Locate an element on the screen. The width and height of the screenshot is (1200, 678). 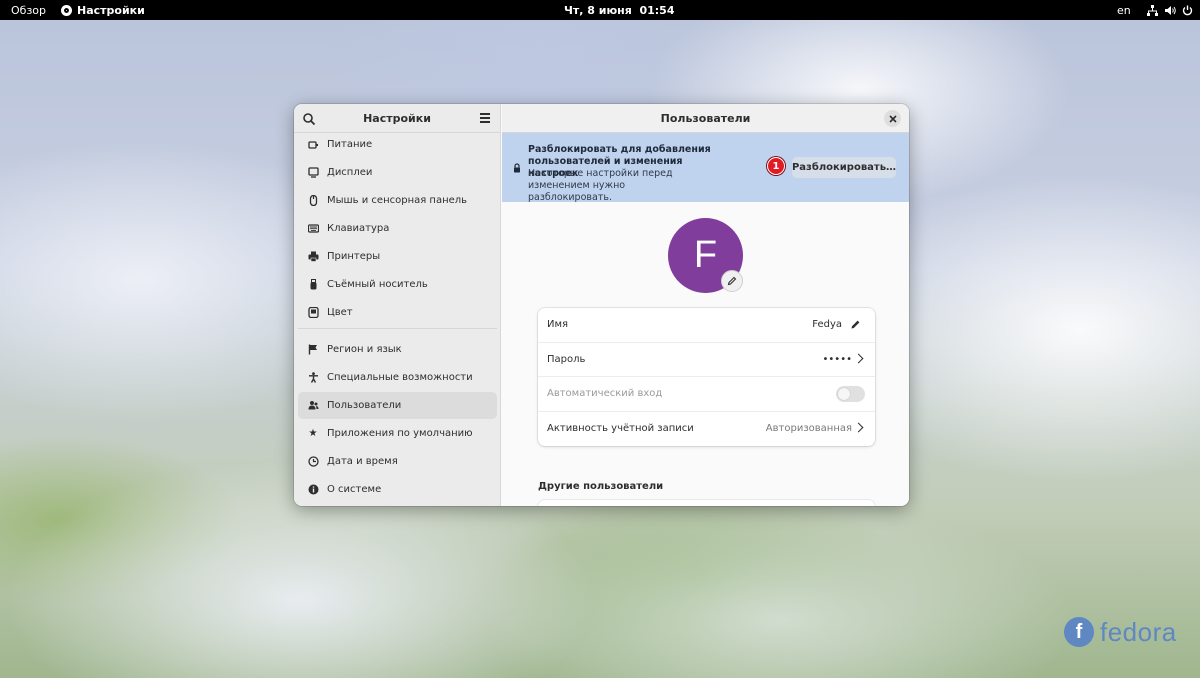
activities-button: Обзор is located at coordinates (28, 10).